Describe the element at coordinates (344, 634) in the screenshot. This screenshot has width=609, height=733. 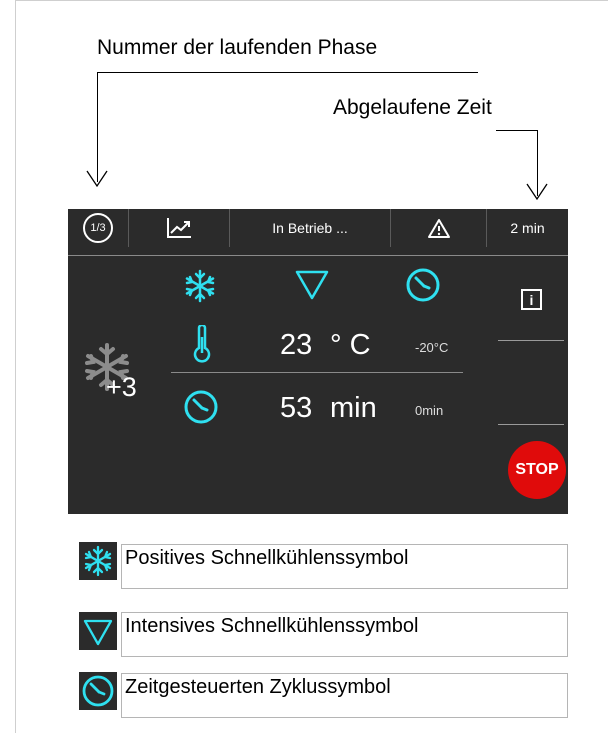
I see `legend-text-intensive-chill: Intensives Schnellkühlenssymbol` at that location.